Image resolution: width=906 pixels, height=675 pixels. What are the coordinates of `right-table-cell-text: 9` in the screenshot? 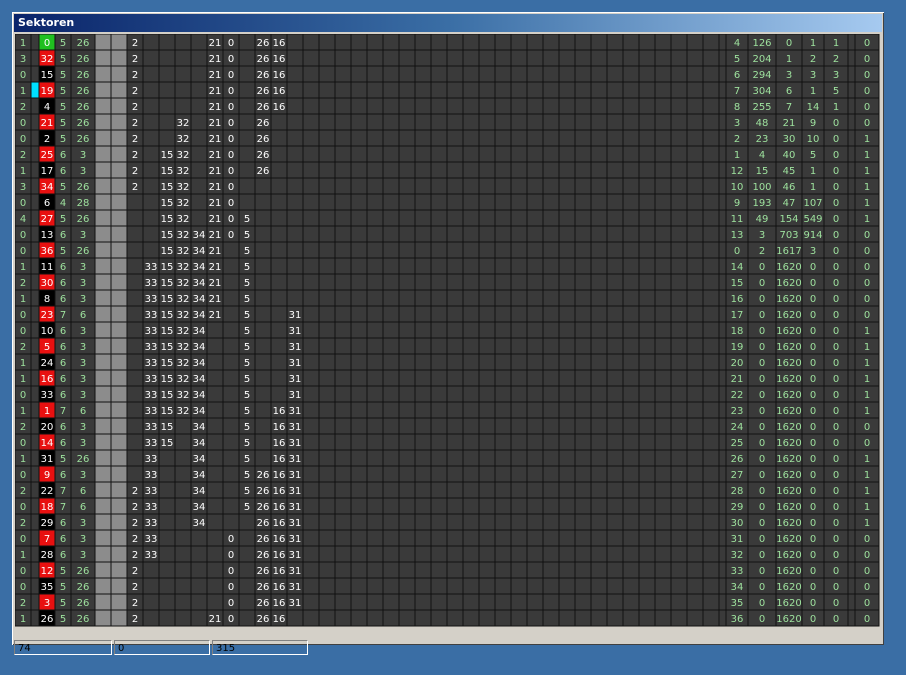 It's located at (737, 203).